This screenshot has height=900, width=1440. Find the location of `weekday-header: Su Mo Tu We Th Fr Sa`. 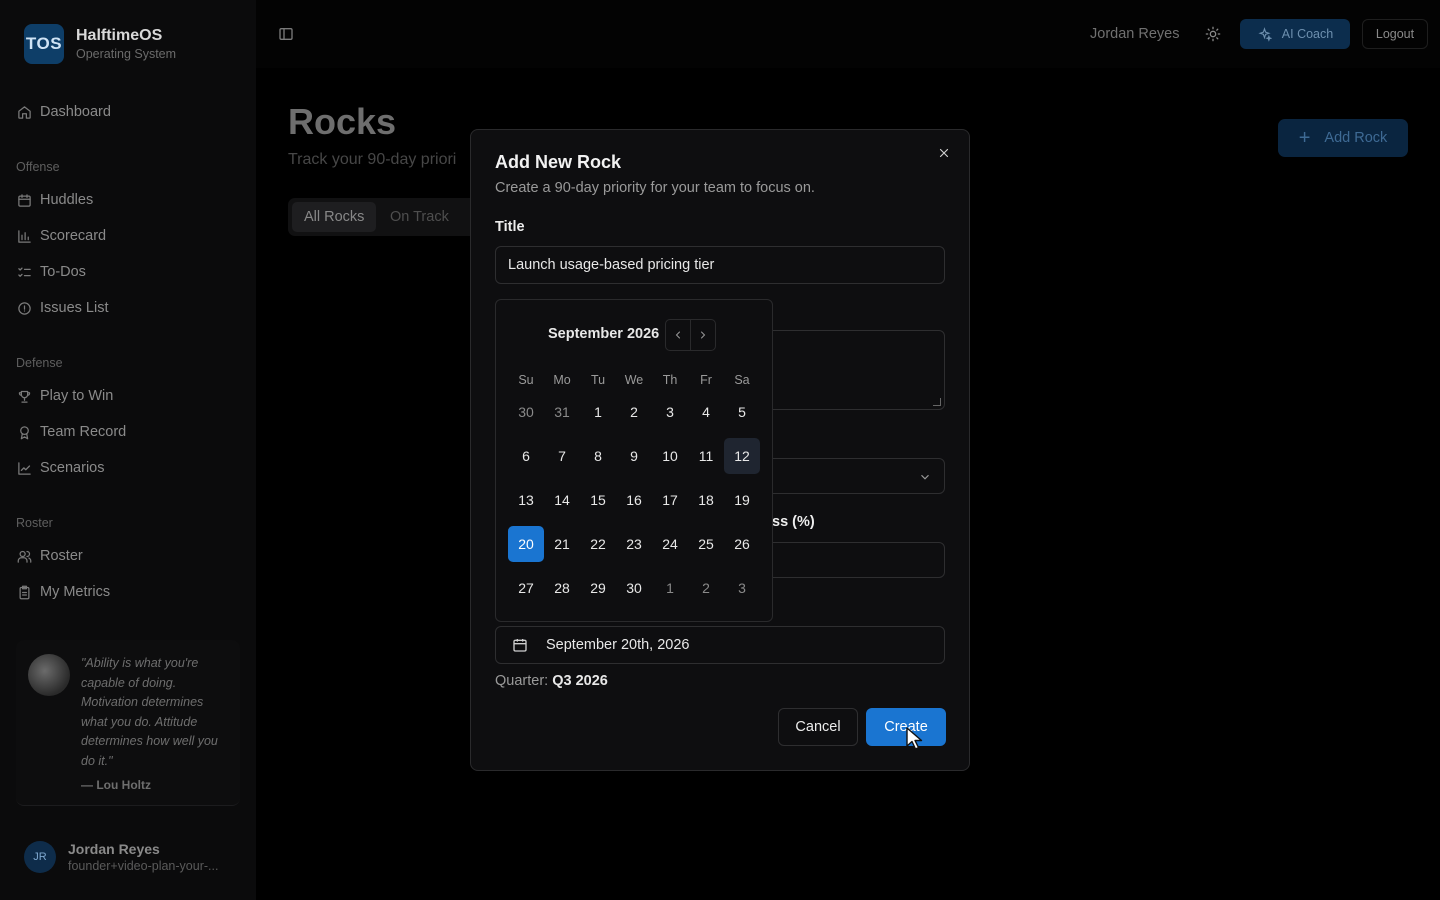

weekday-header: Su Mo Tu We Th Fr Sa is located at coordinates (634, 378).